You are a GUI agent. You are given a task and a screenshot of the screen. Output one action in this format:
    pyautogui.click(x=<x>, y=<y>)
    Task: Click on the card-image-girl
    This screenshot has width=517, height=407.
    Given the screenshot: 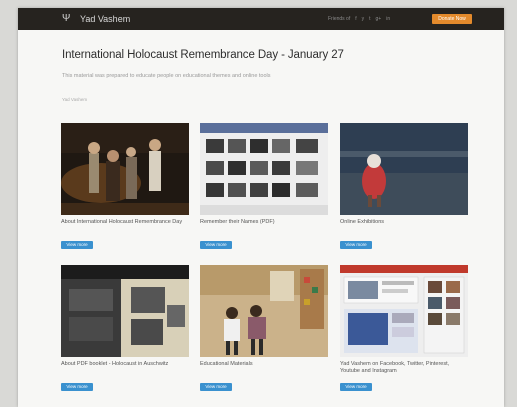 What is the action you would take?
    pyautogui.click(x=404, y=169)
    